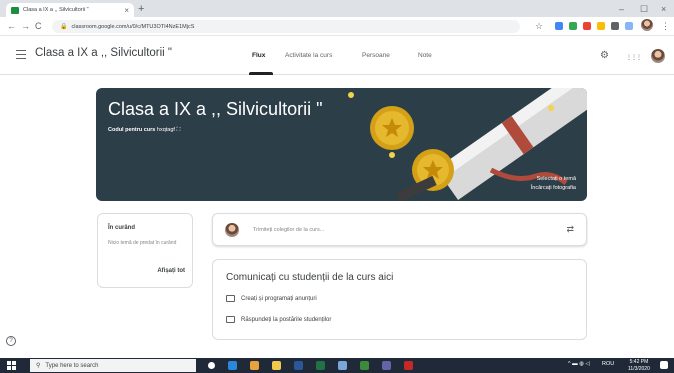 This screenshot has height=373, width=674. I want to click on taskbar-search-placeholder: Type here to search, so click(72, 365).